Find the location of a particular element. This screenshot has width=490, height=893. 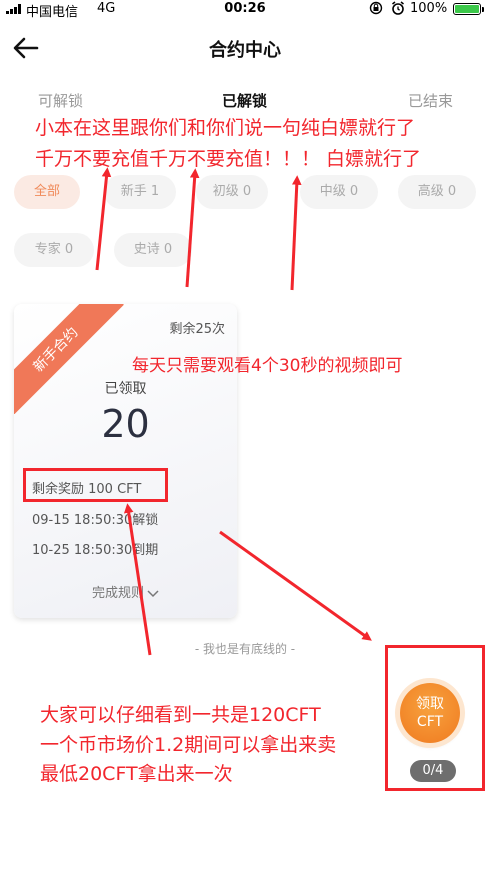

tab-unlockable: 可解锁 is located at coordinates (60, 100).